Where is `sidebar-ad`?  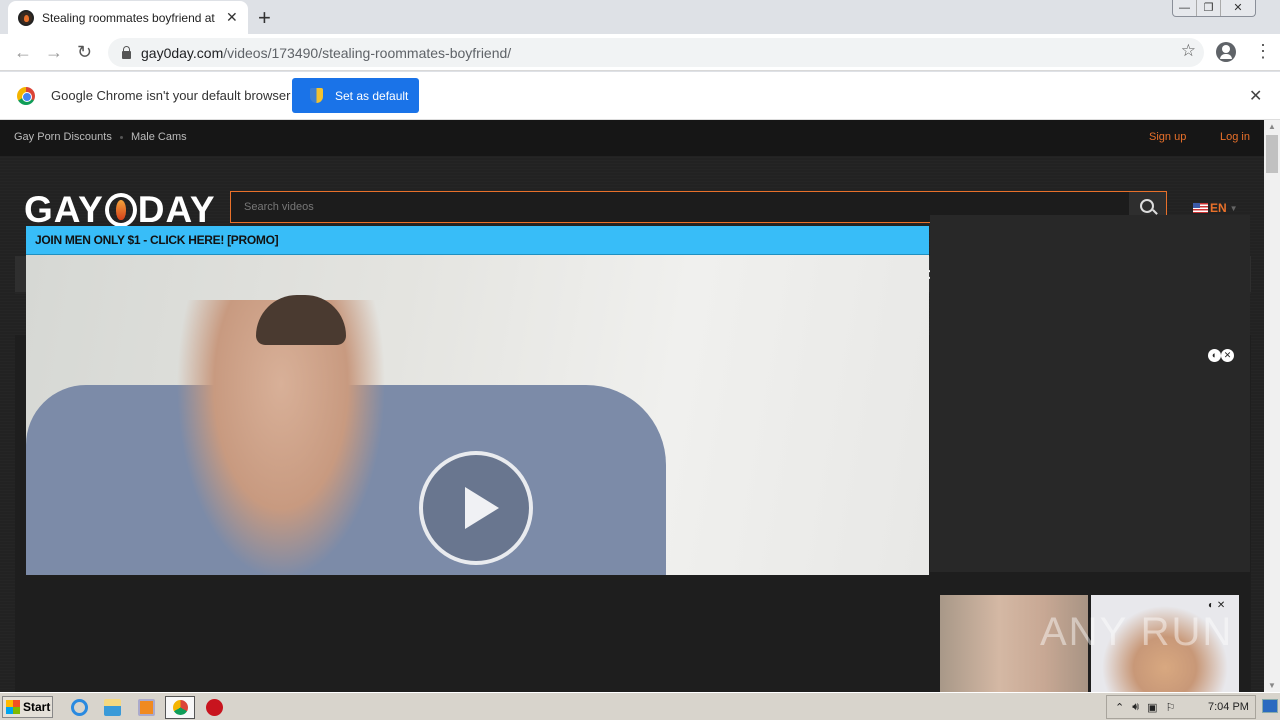 sidebar-ad is located at coordinates (1090, 393).